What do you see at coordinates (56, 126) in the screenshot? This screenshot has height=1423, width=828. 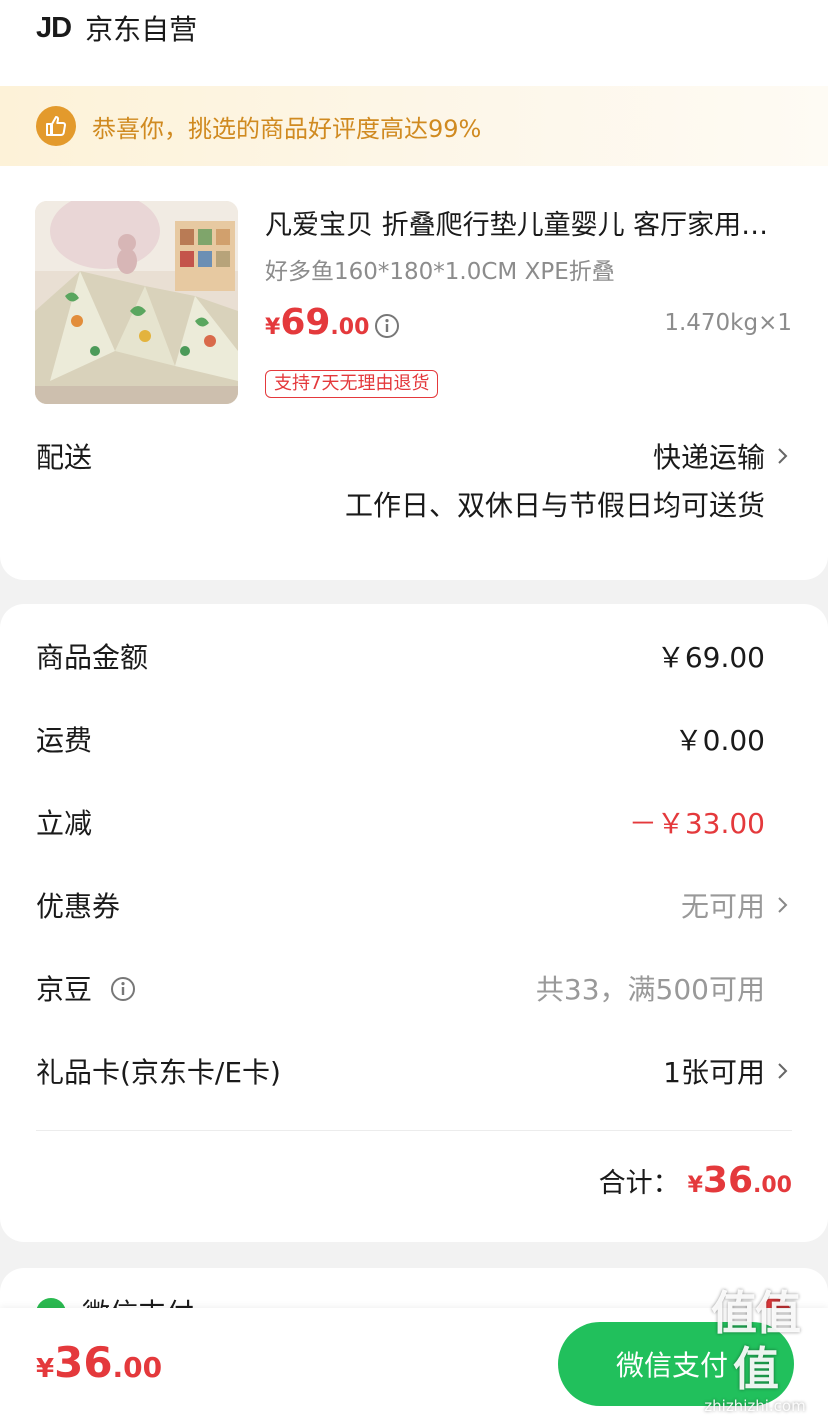 I see `thumbs-up-icon` at bounding box center [56, 126].